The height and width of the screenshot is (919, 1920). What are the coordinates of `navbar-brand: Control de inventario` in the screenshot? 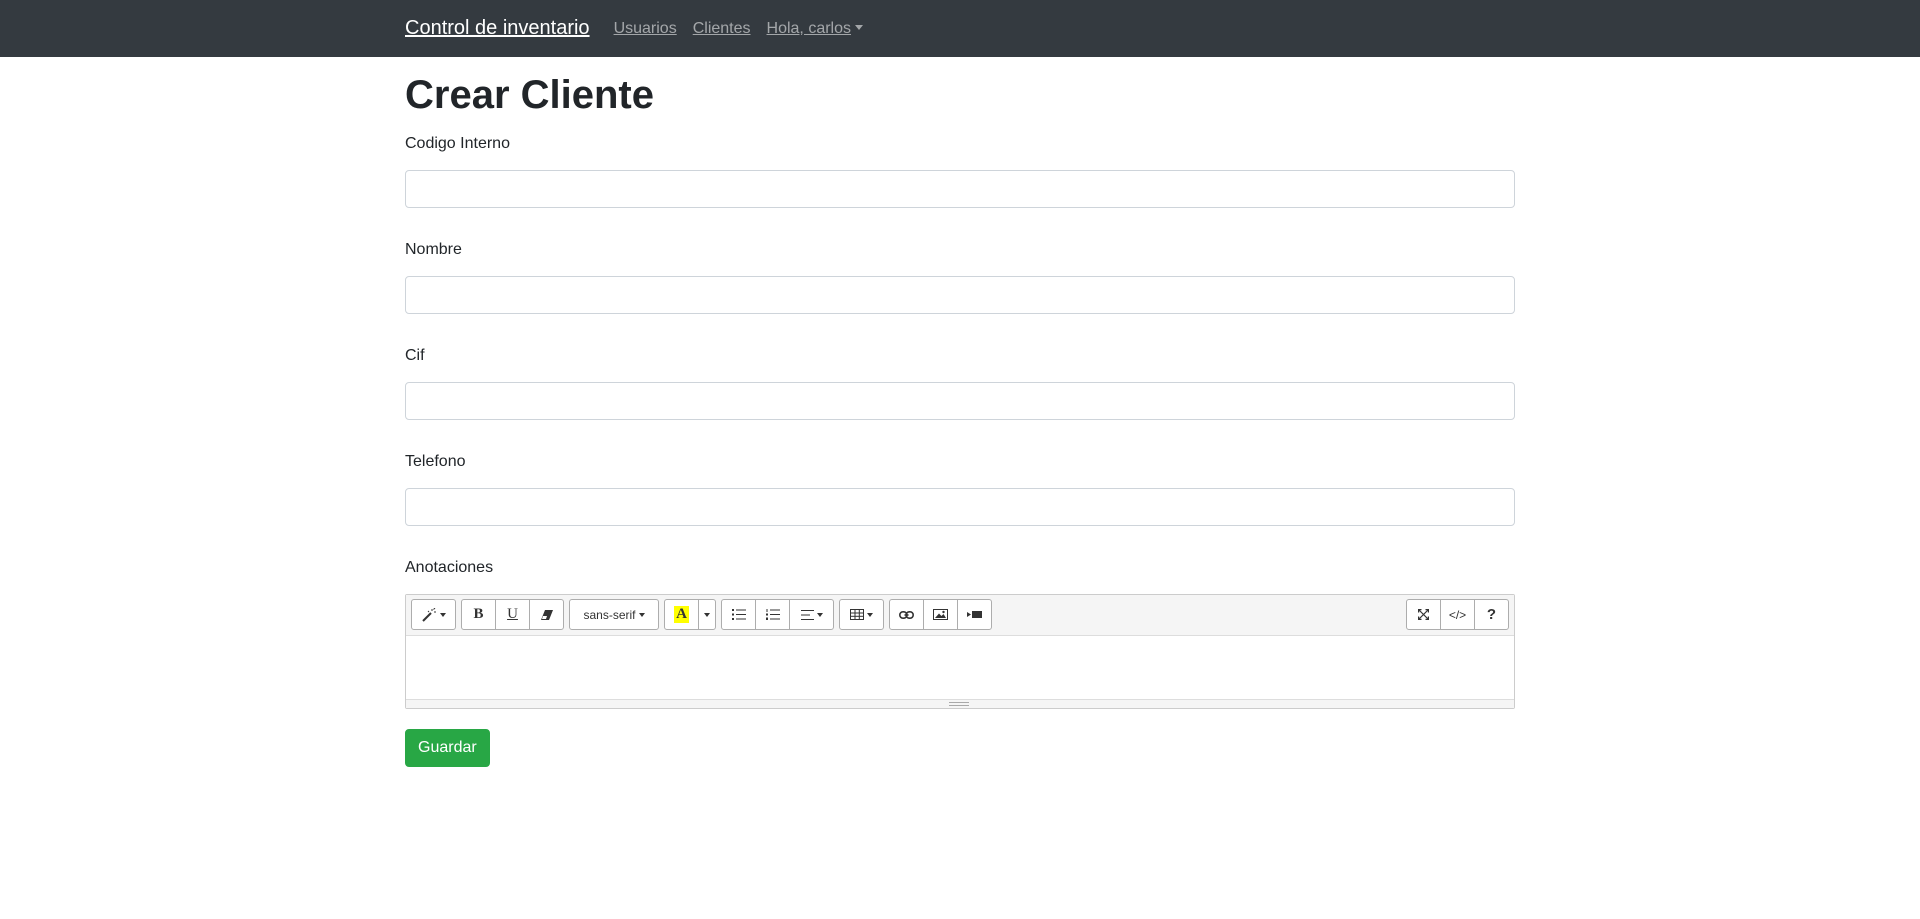 It's located at (497, 28).